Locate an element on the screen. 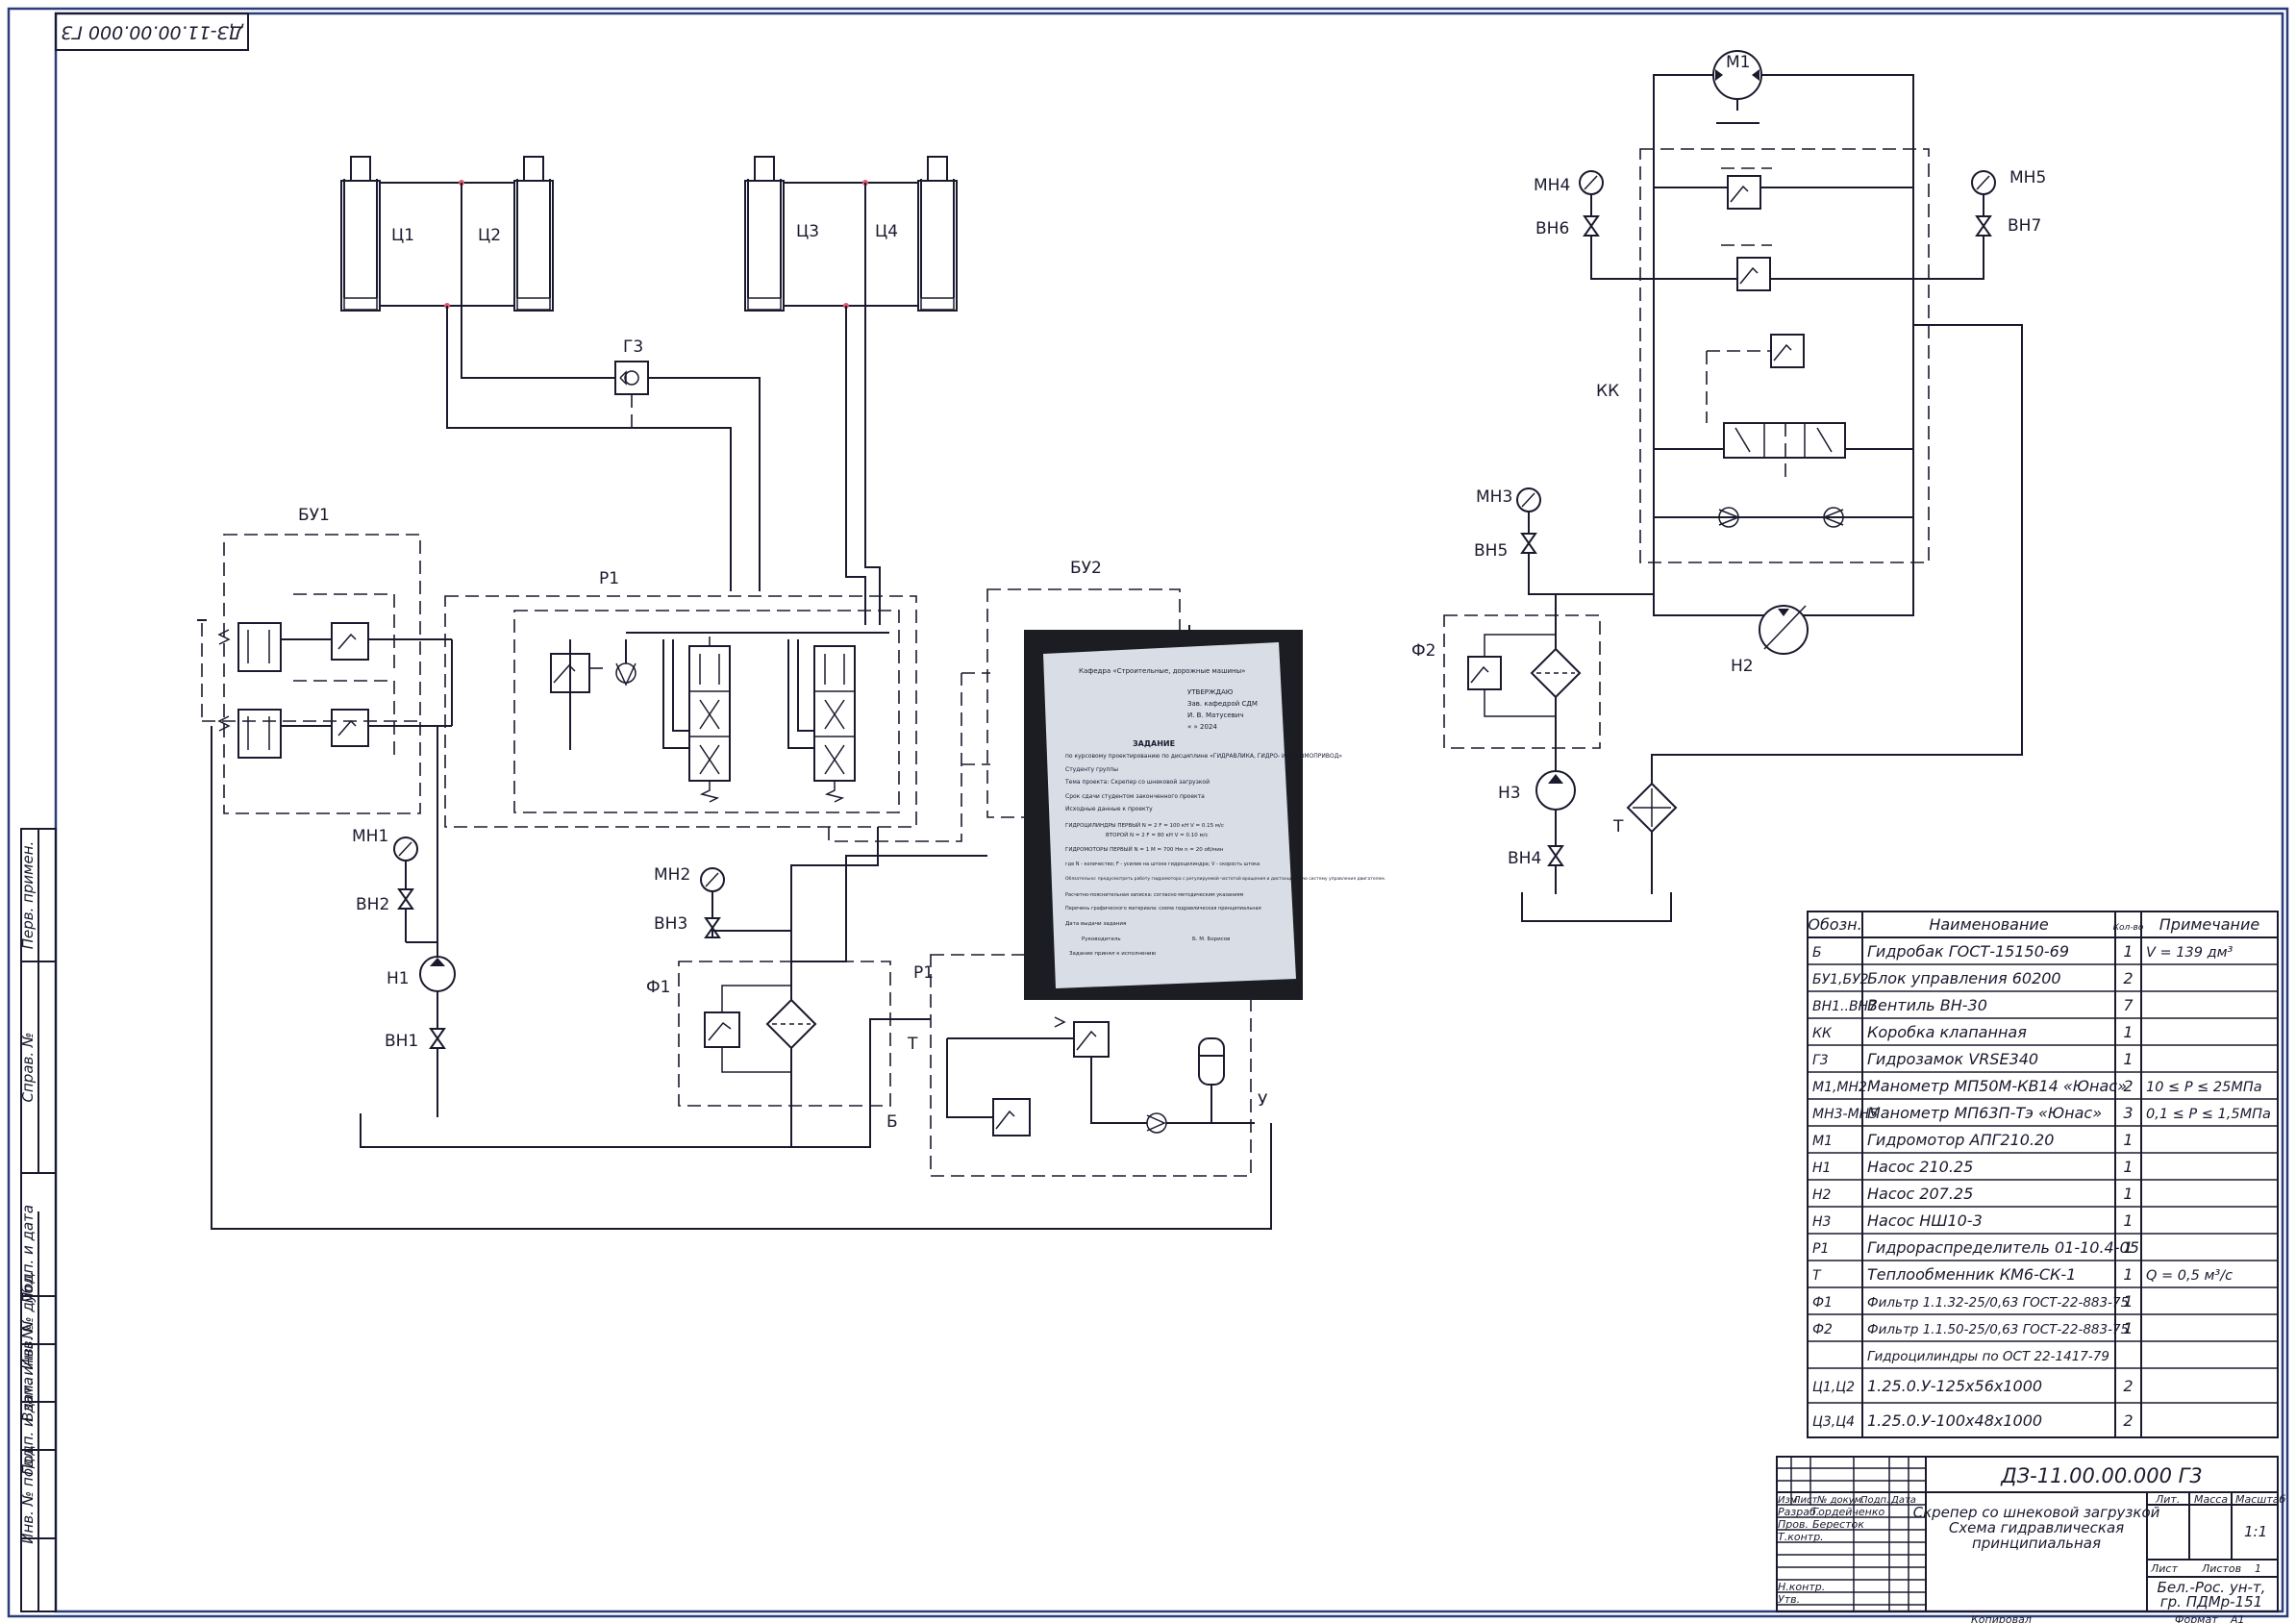  cylinder-supply-lines is located at coordinates (663, 404).